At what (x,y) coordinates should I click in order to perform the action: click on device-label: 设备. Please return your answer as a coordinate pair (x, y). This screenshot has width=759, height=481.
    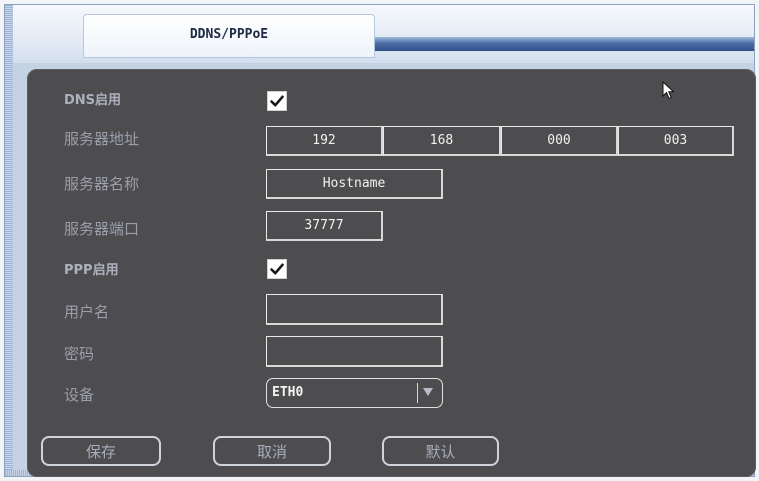
    Looking at the image, I should click on (79, 395).